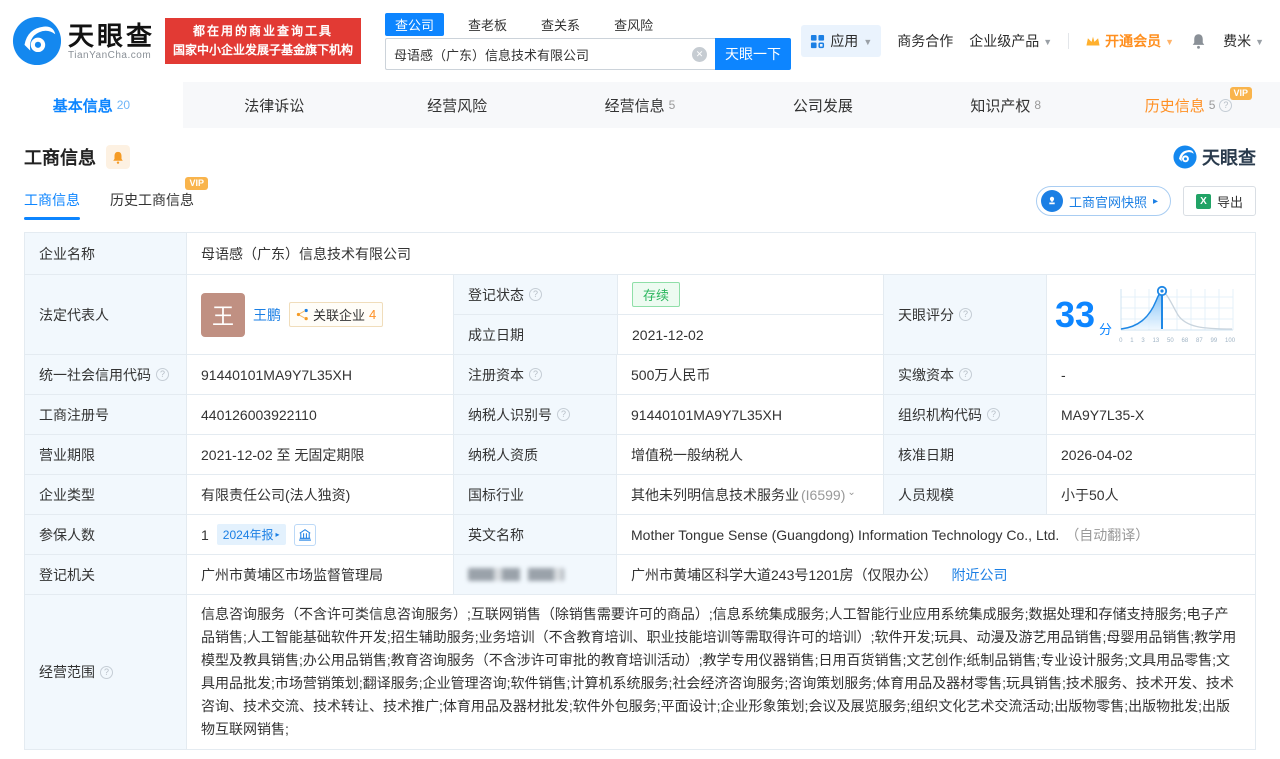 This screenshot has width=1280, height=759. What do you see at coordinates (749, 414) in the screenshot?
I see `tax-id-value: 91440101MA9Y7L35XH` at bounding box center [749, 414].